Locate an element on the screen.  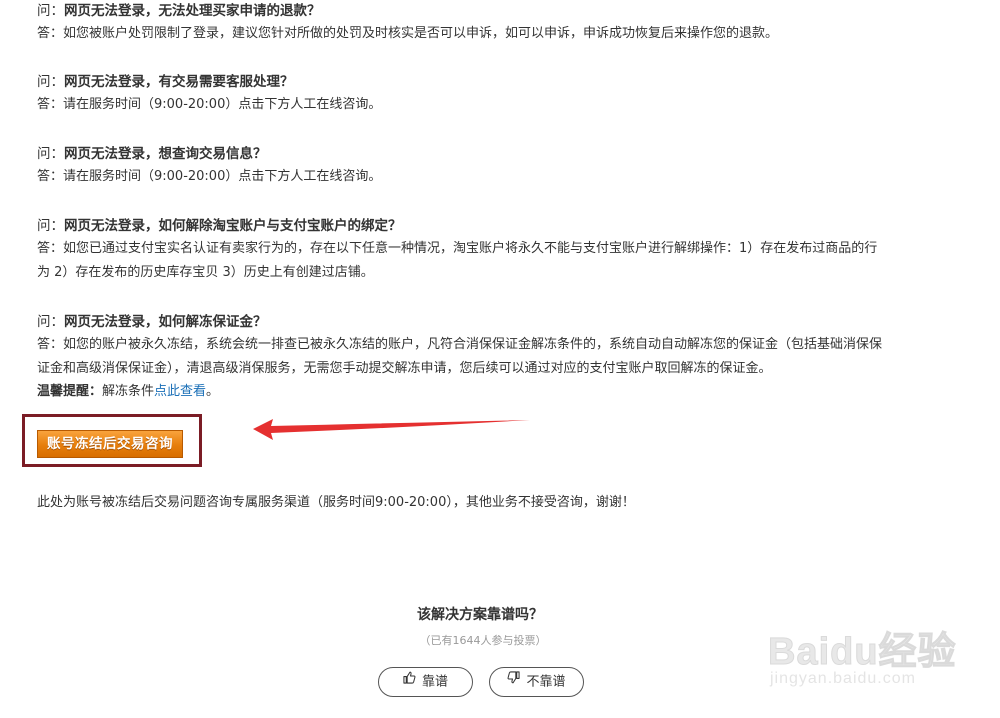
faq-question: 问：网页无法登录，无法处理买家申请的退款？ is located at coordinates (487, 11).